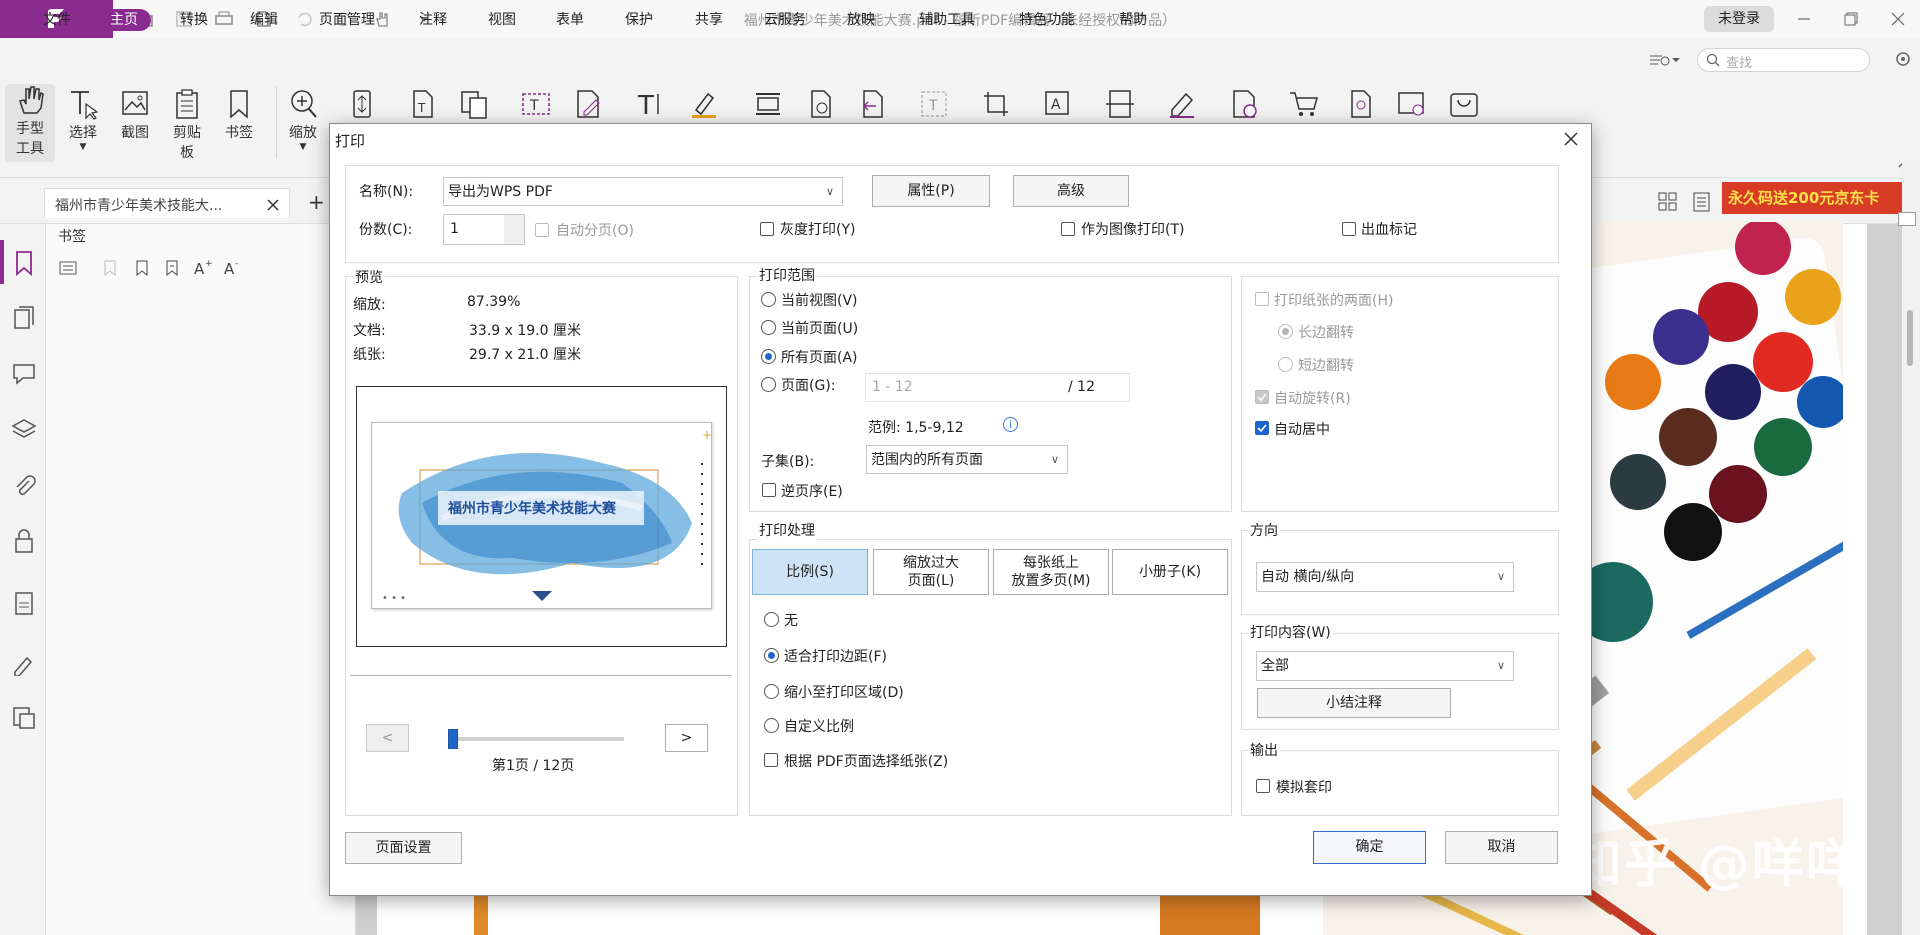  I want to click on menu-annotate: 注释, so click(433, 20).